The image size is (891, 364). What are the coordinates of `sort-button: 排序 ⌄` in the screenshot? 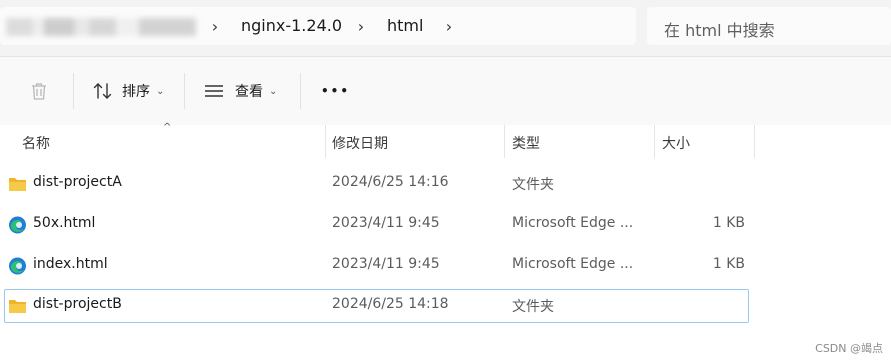 It's located at (128, 91).